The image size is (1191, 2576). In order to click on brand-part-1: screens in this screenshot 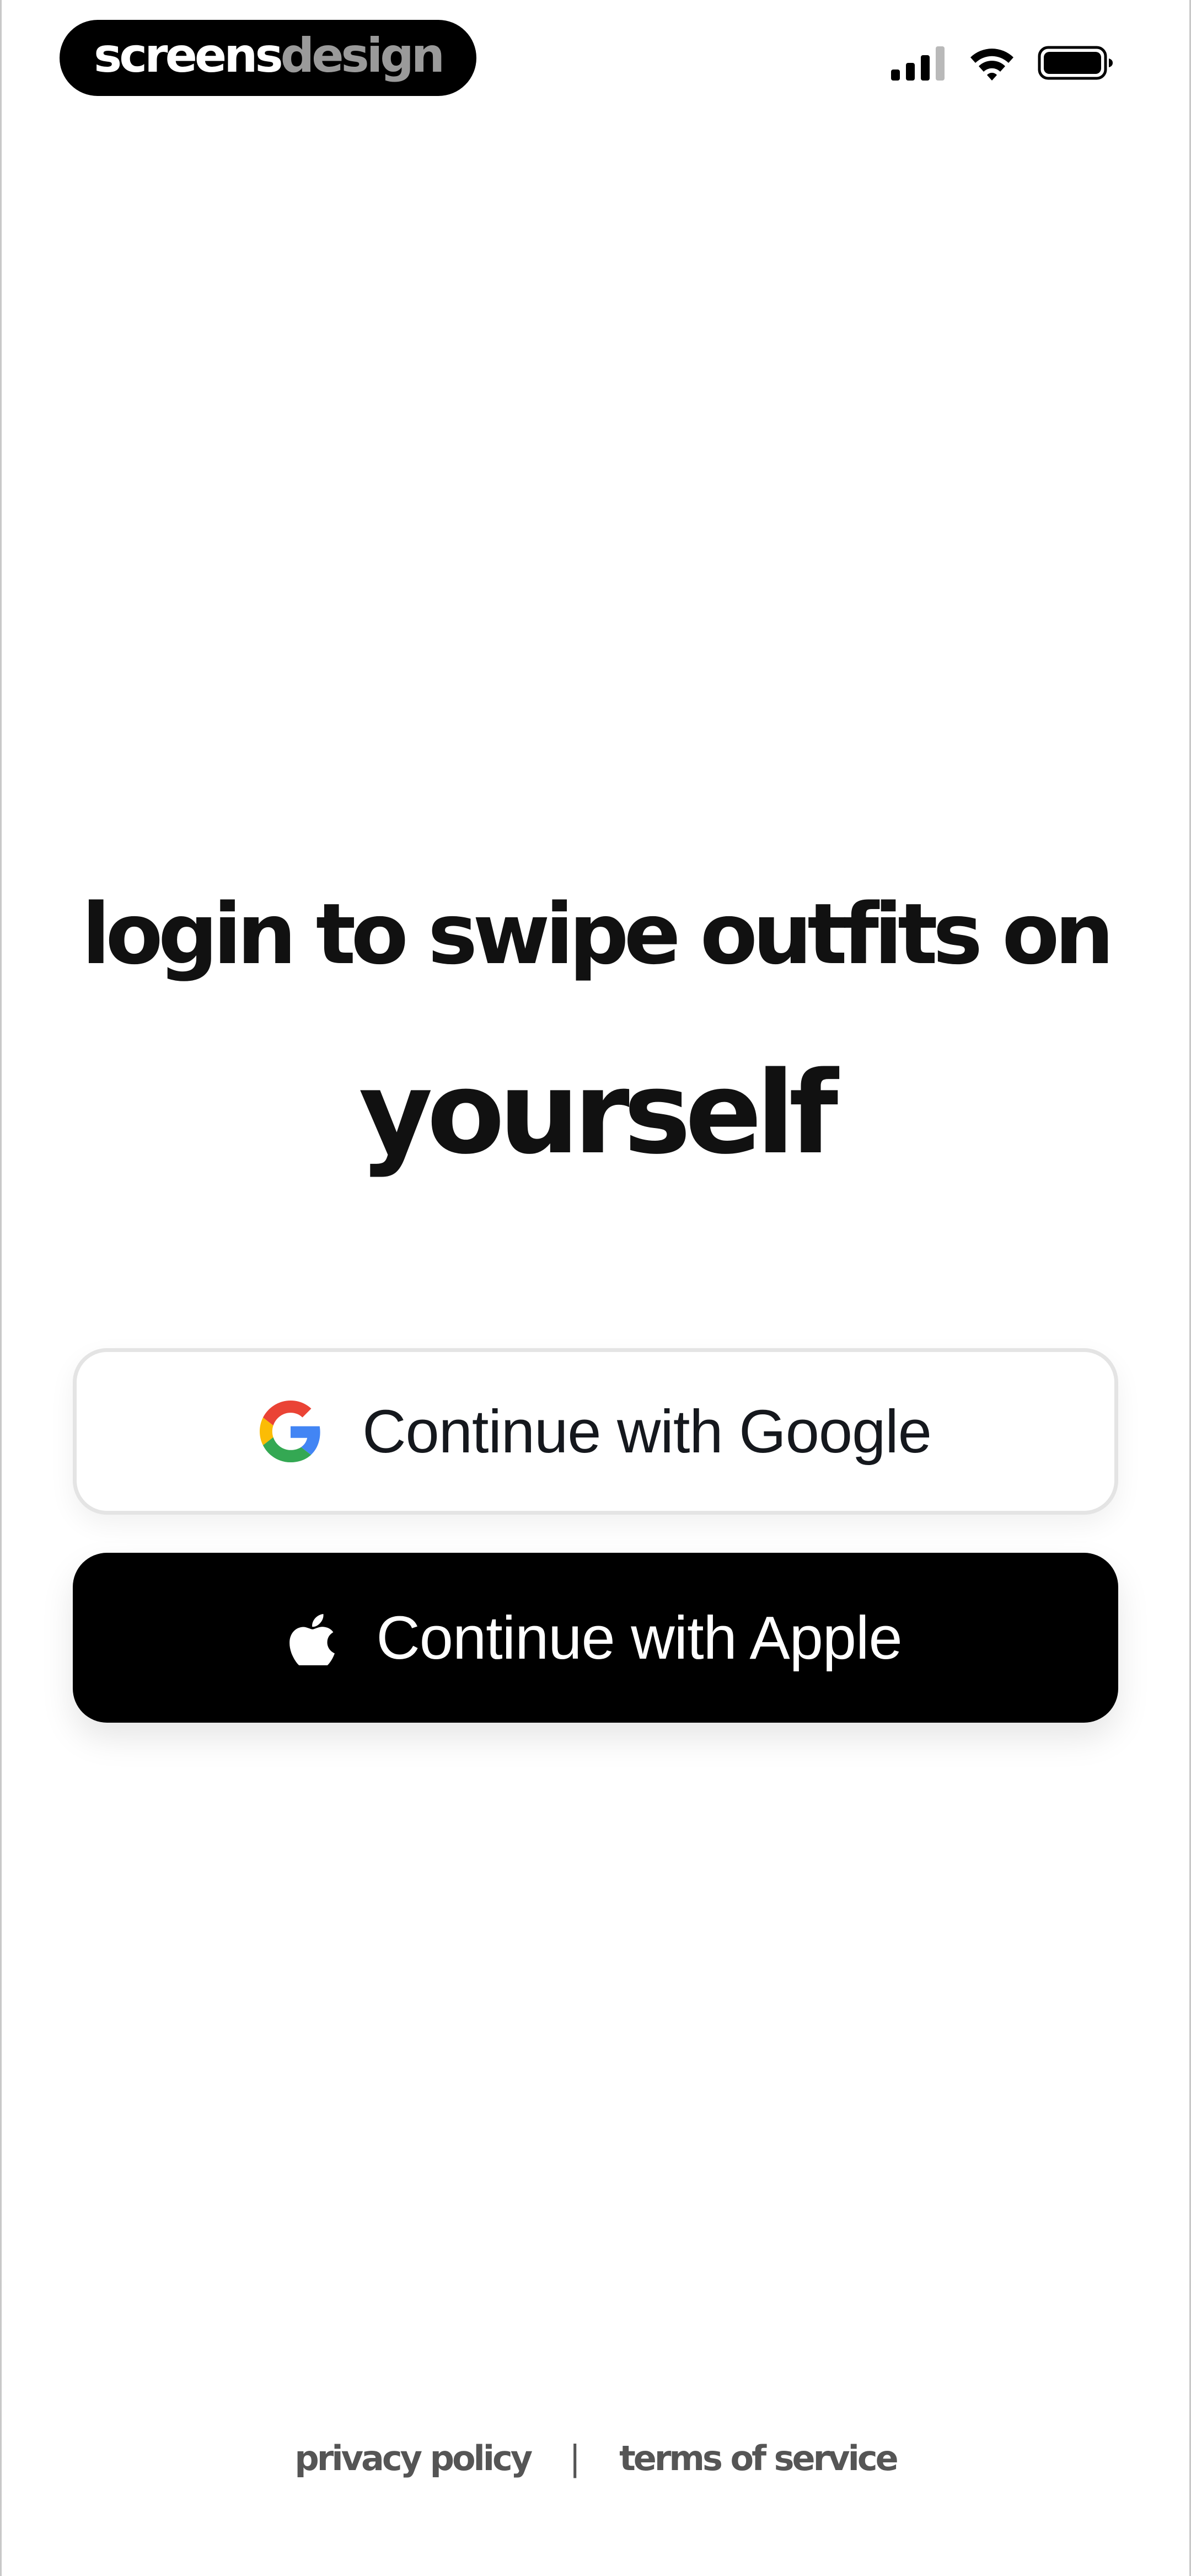, I will do `click(189, 55)`.